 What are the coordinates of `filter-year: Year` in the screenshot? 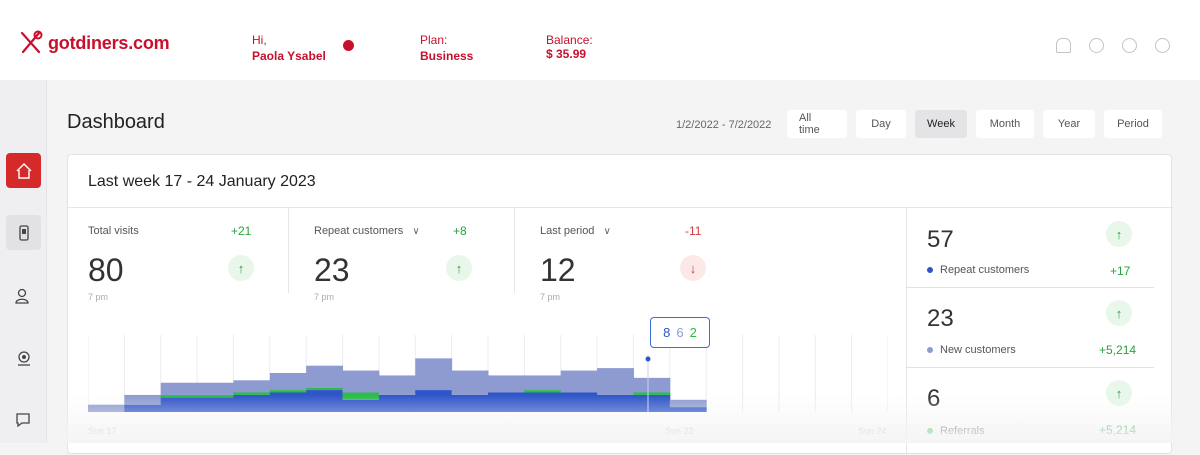 It's located at (1069, 124).